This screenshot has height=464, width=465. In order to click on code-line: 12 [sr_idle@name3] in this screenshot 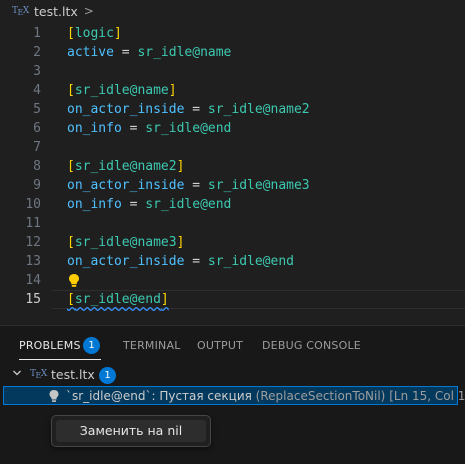, I will do `click(232, 242)`.